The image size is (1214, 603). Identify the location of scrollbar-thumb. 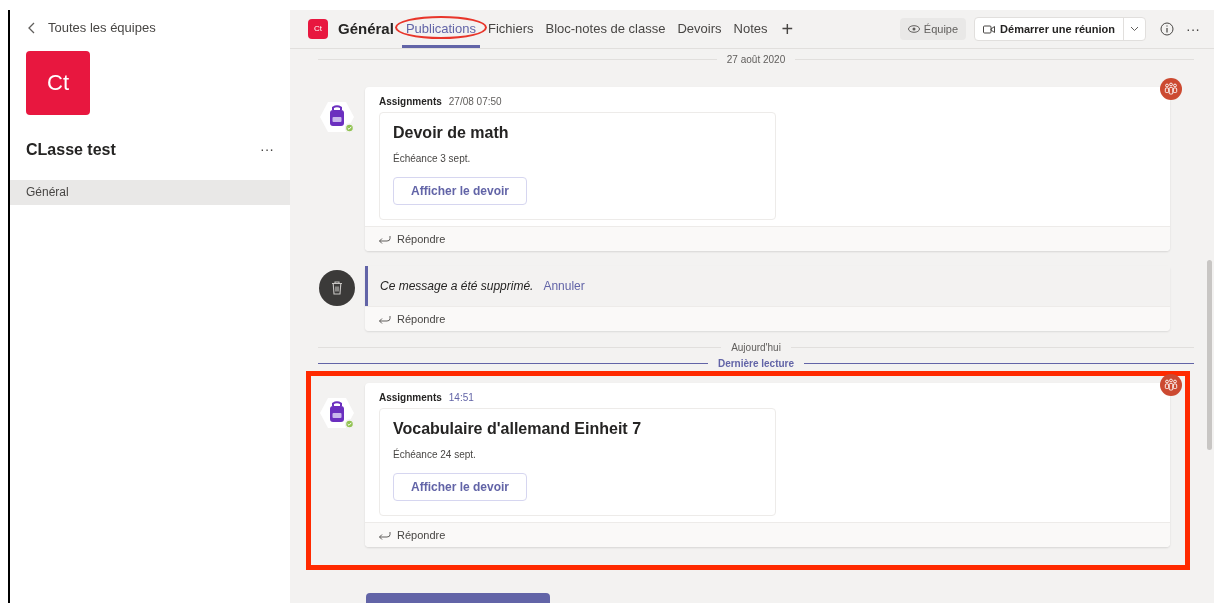
(1209, 355).